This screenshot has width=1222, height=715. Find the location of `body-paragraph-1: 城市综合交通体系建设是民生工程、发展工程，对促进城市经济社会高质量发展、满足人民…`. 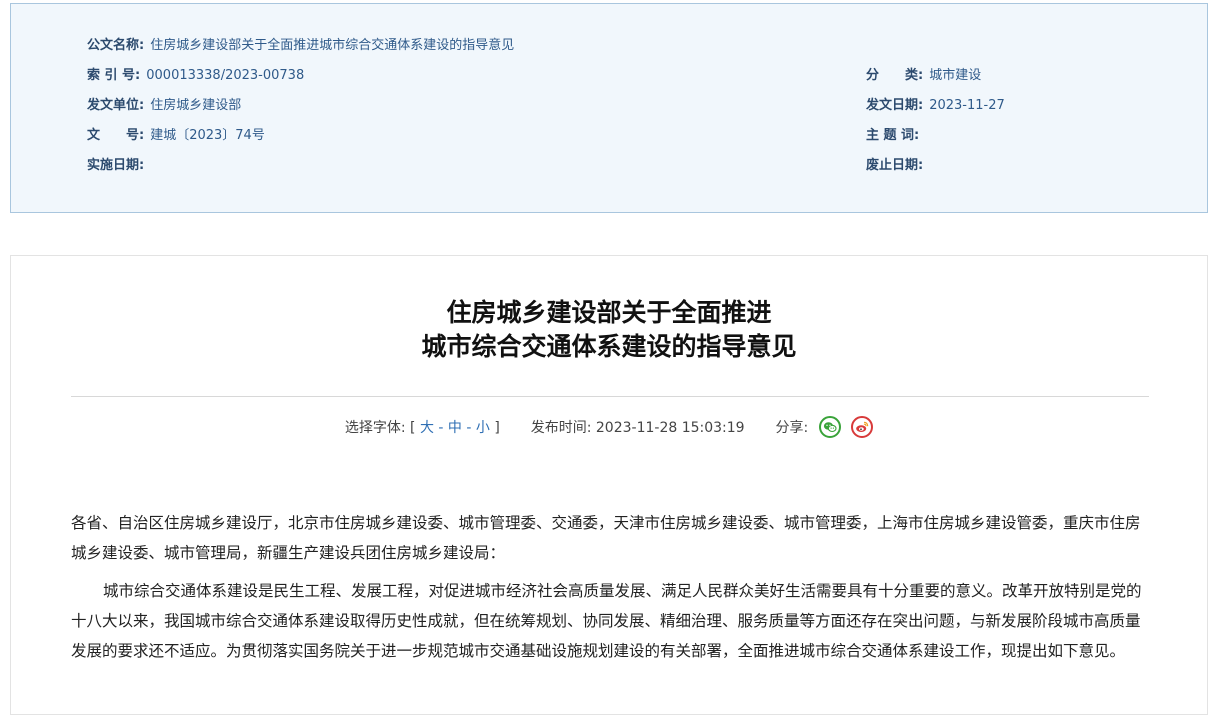

body-paragraph-1: 城市综合交通体系建设是民生工程、发展工程，对促进城市经济社会高质量发展、满足人民… is located at coordinates (606, 621).